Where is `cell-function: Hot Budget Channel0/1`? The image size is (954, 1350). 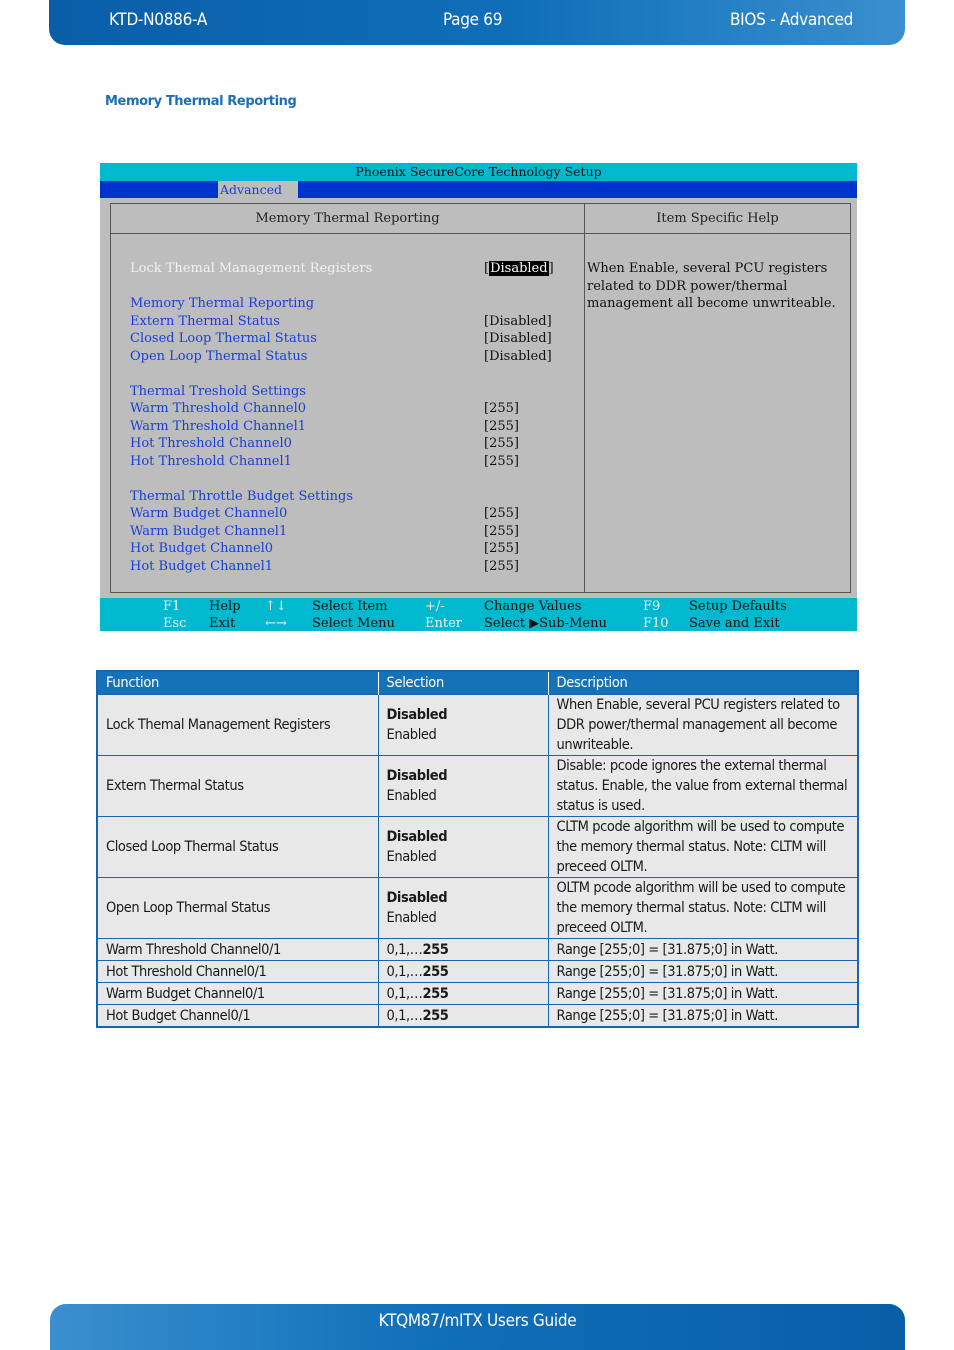
cell-function: Hot Budget Channel0/1 is located at coordinates (237, 1016).